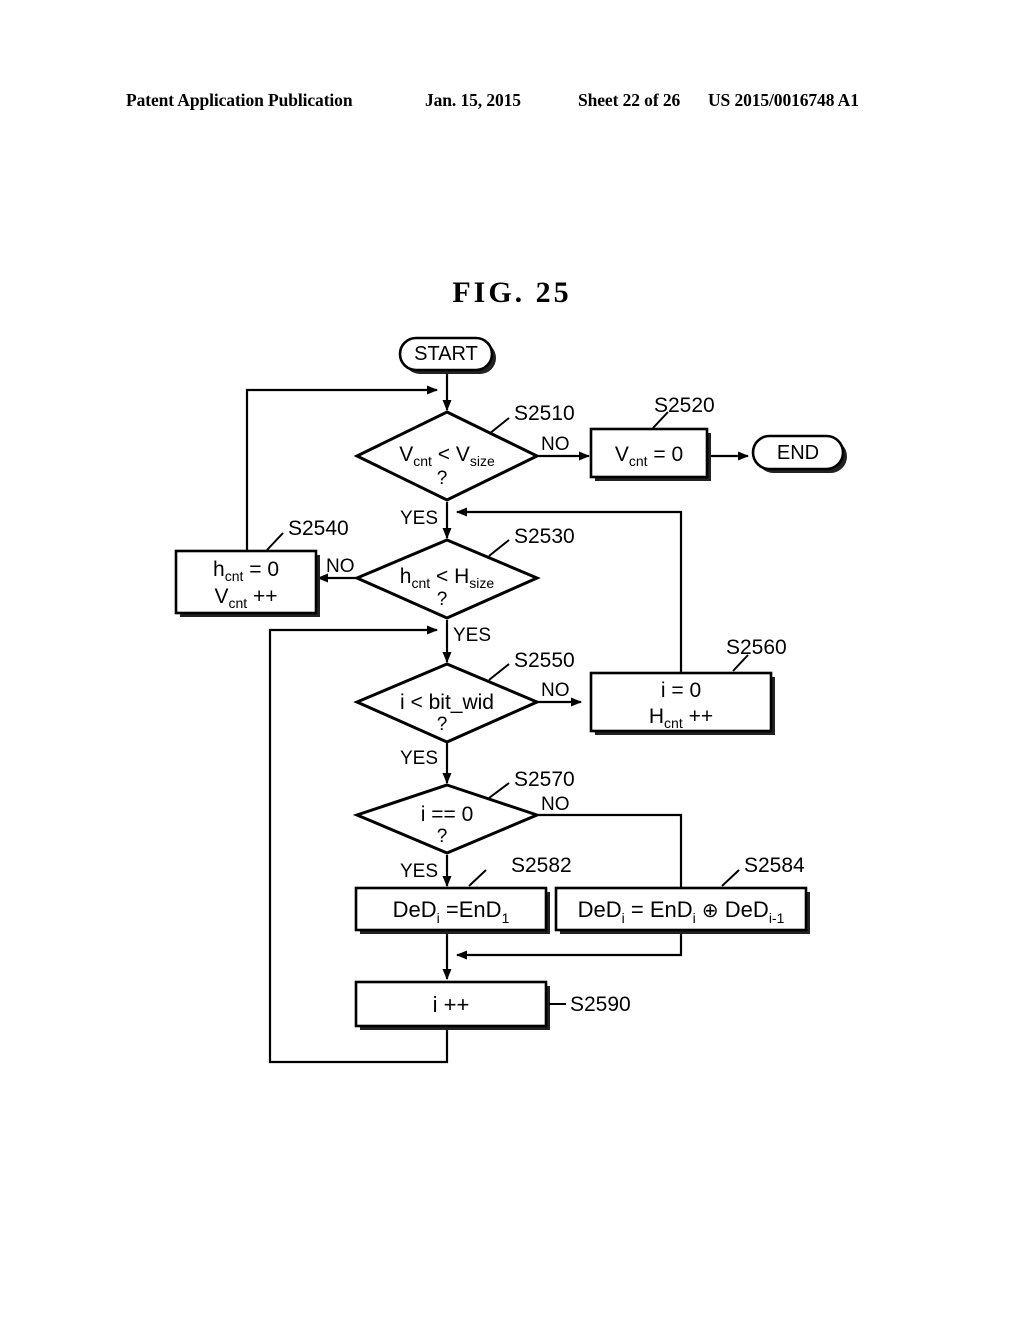 The height and width of the screenshot is (1320, 1024). Describe the element at coordinates (555, 444) in the screenshot. I see `branch-label-s2510-no: NO` at that location.